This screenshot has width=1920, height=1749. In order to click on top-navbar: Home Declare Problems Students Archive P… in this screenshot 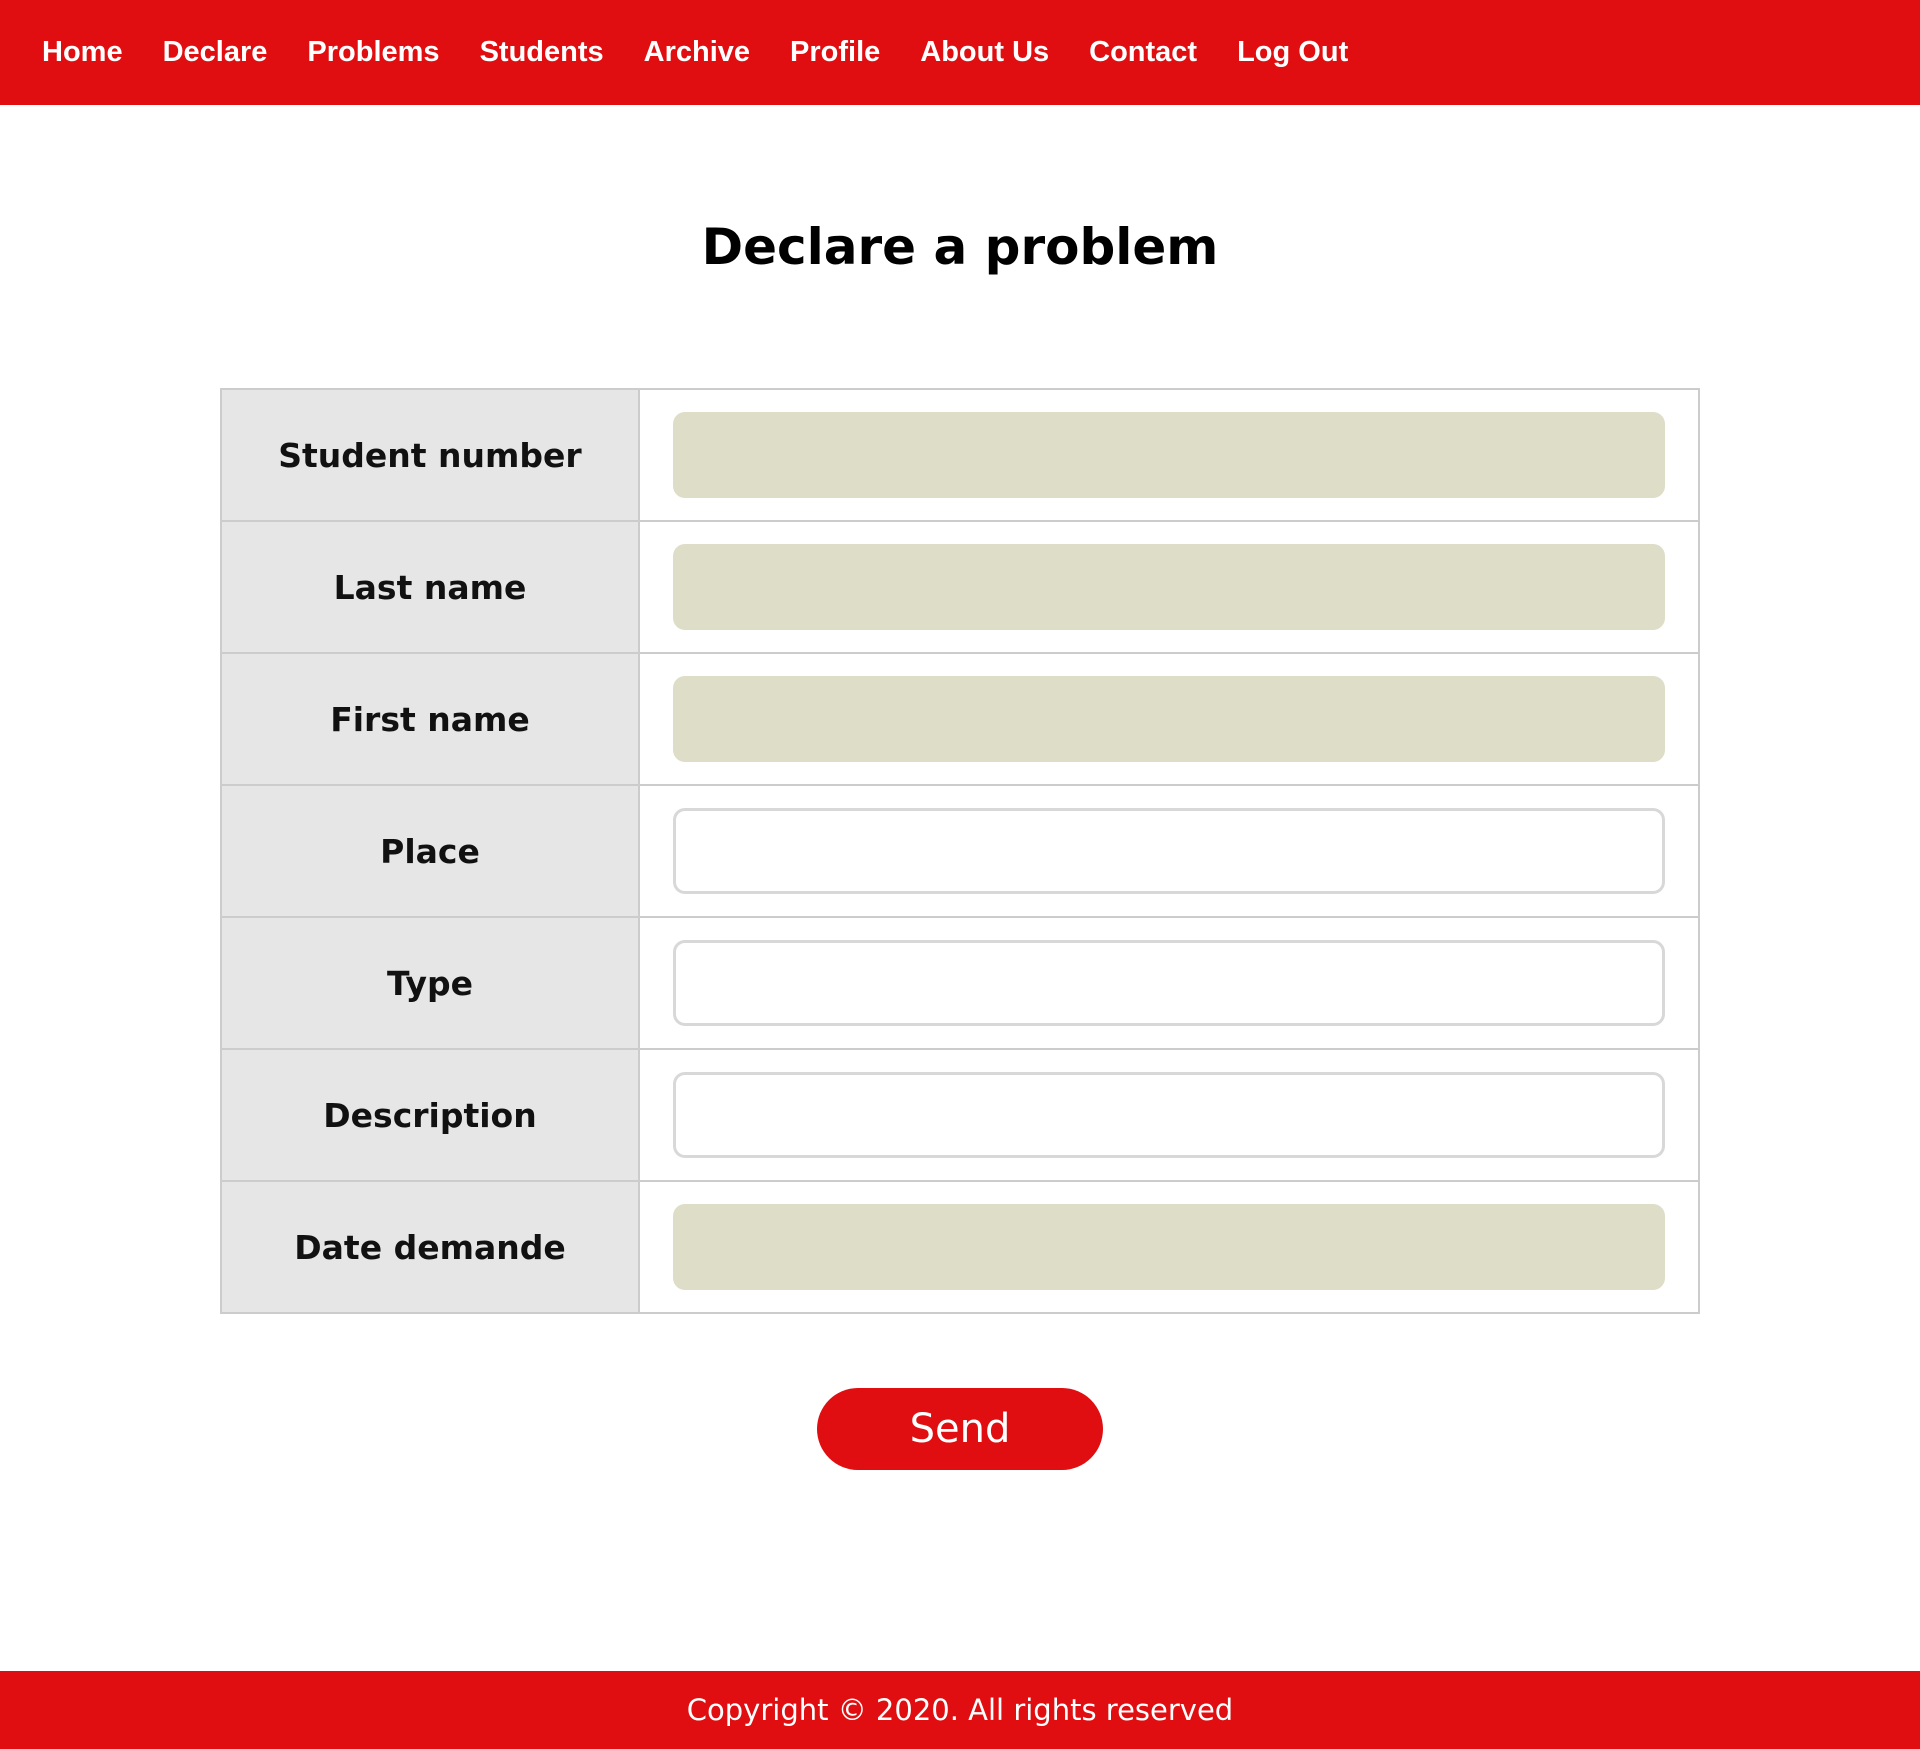, I will do `click(960, 52)`.